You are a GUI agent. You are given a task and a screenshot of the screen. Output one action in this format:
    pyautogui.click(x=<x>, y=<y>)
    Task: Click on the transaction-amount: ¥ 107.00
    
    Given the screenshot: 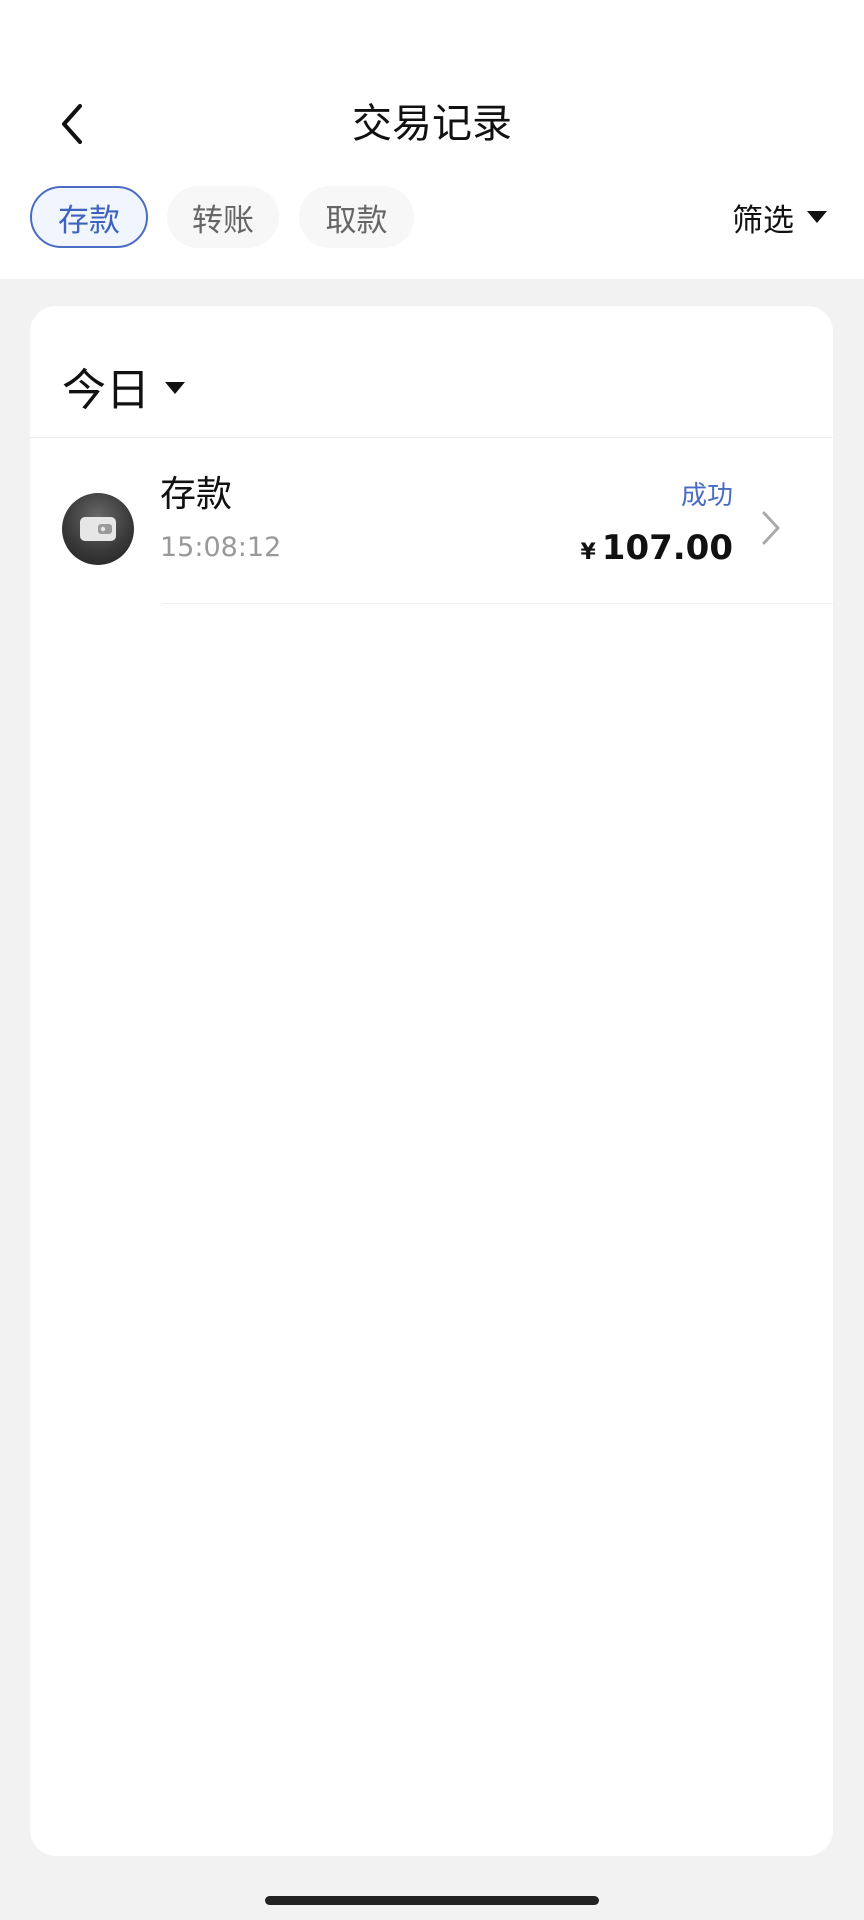 What is the action you would take?
    pyautogui.click(x=656, y=550)
    